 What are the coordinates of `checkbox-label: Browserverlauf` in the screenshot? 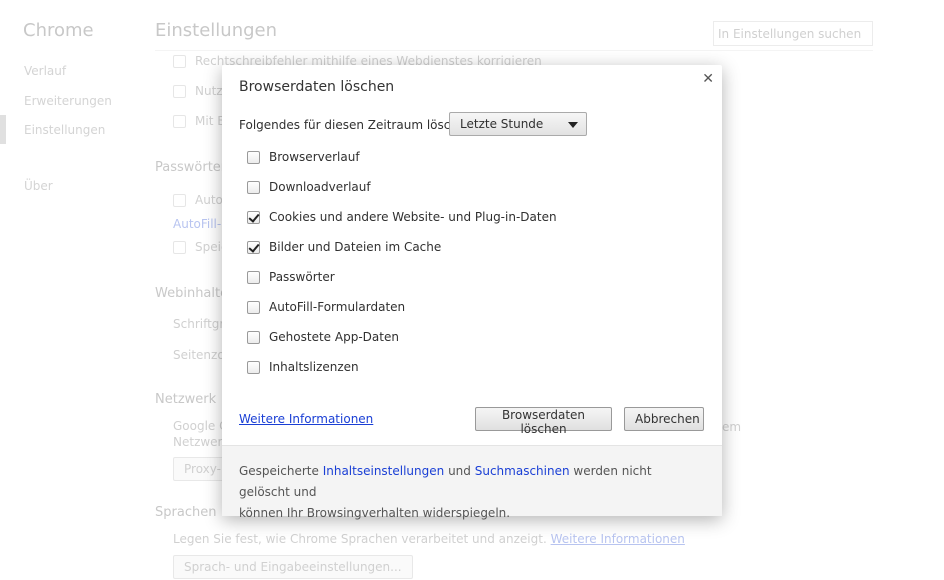 It's located at (314, 157).